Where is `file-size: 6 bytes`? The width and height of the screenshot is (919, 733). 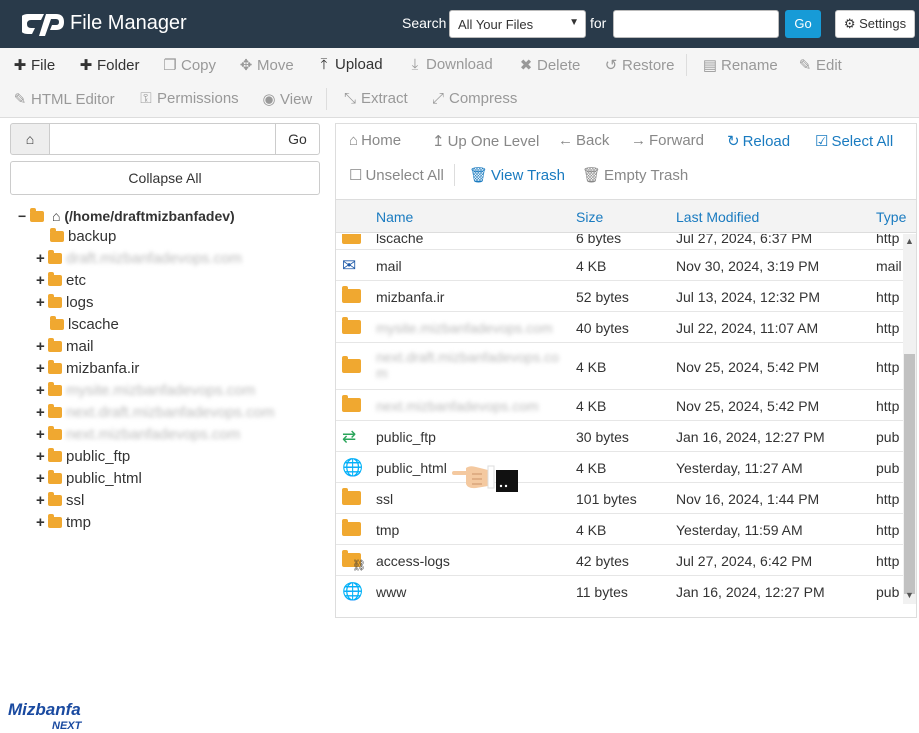 file-size: 6 bytes is located at coordinates (599, 240).